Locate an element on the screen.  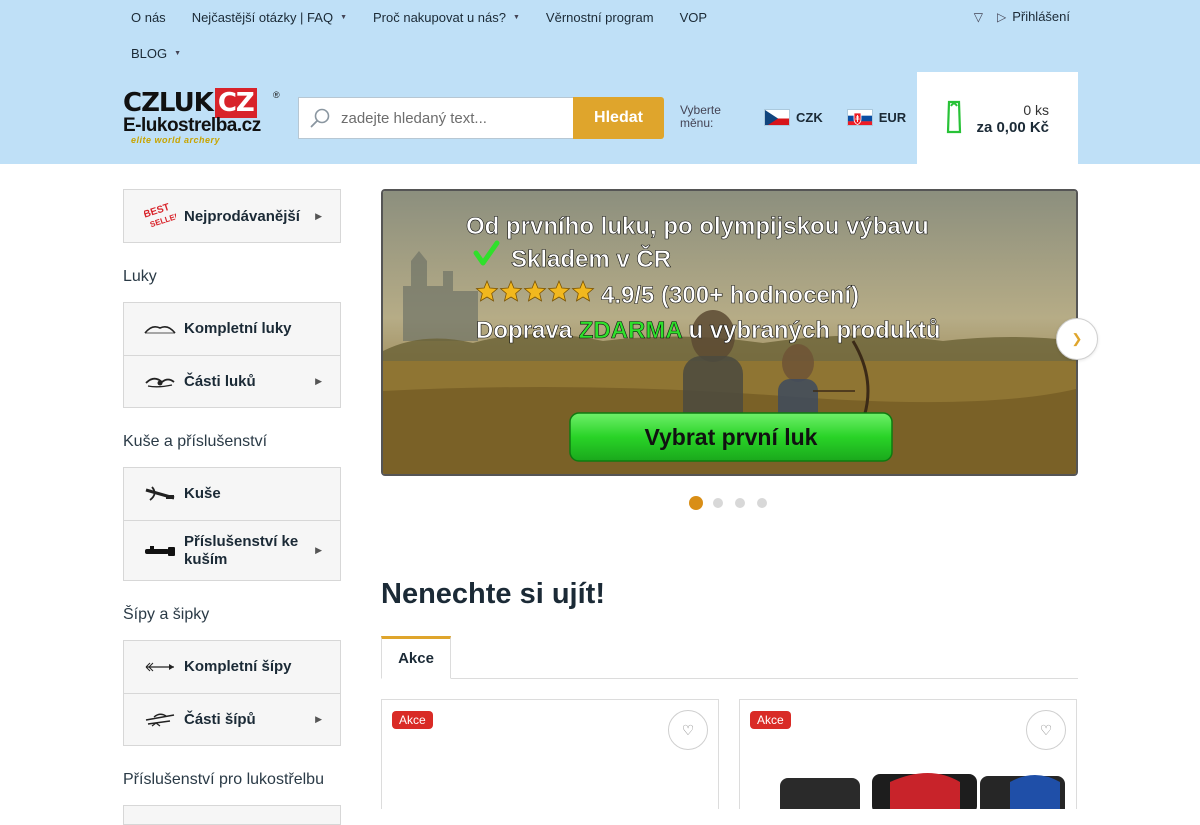
nav-item-row1-4: VOP is located at coordinates (693, 17).